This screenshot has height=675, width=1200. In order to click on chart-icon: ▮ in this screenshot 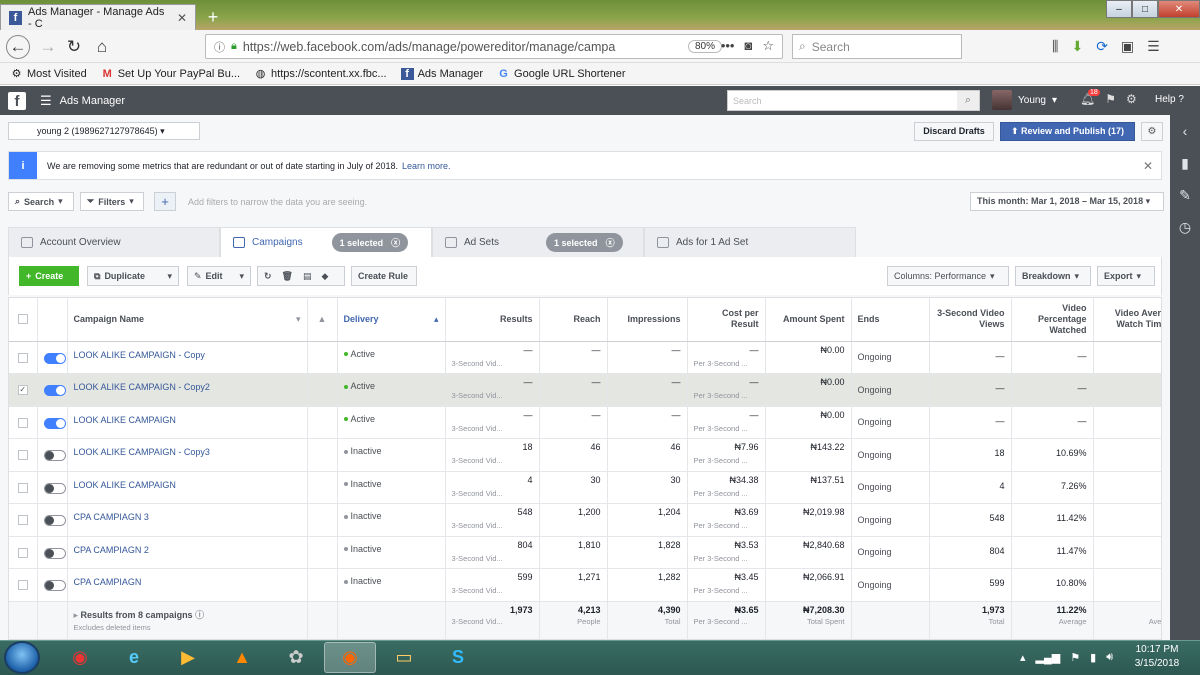, I will do `click(1185, 163)`.